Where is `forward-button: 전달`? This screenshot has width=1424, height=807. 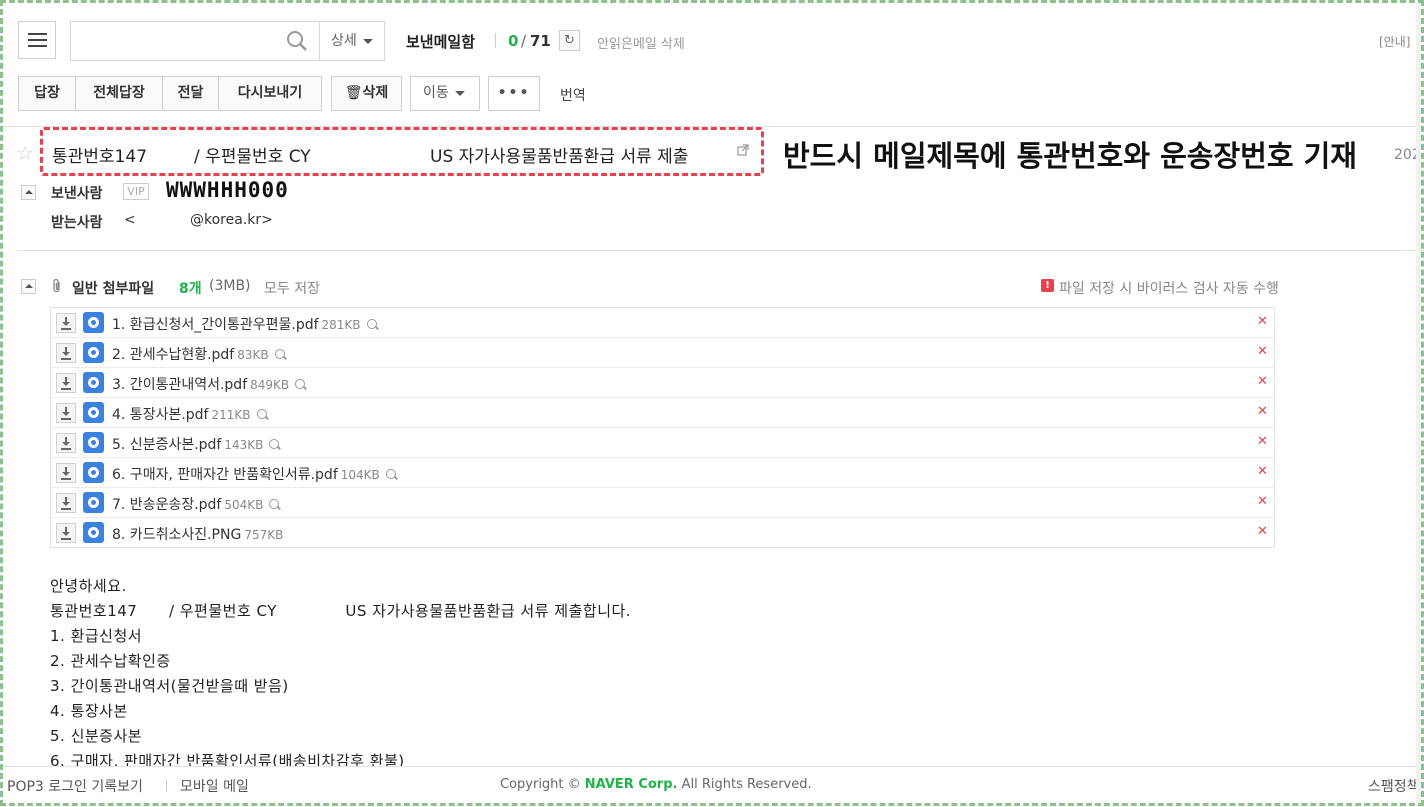
forward-button: 전달 is located at coordinates (190, 93).